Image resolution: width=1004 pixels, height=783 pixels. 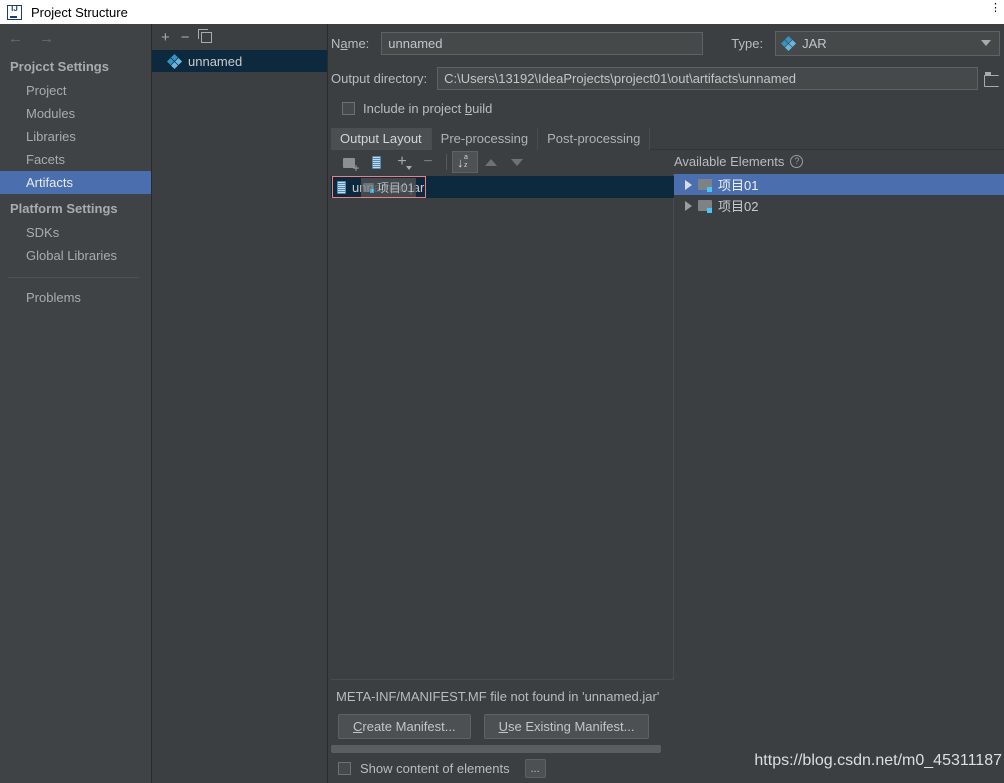 I want to click on copy-icon, so click(x=204, y=36).